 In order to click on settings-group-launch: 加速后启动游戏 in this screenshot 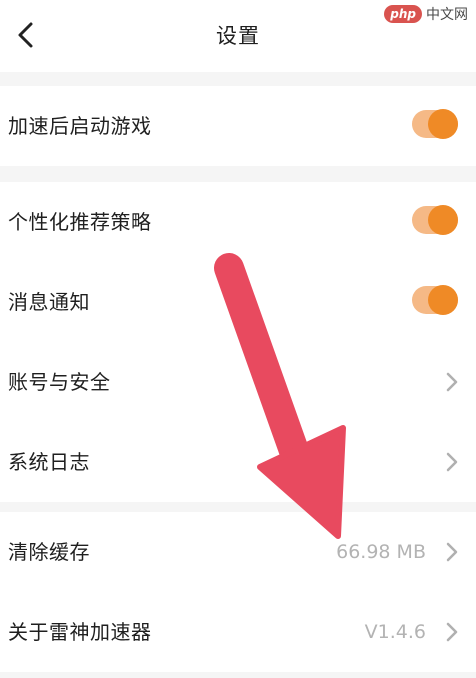, I will do `click(238, 126)`.